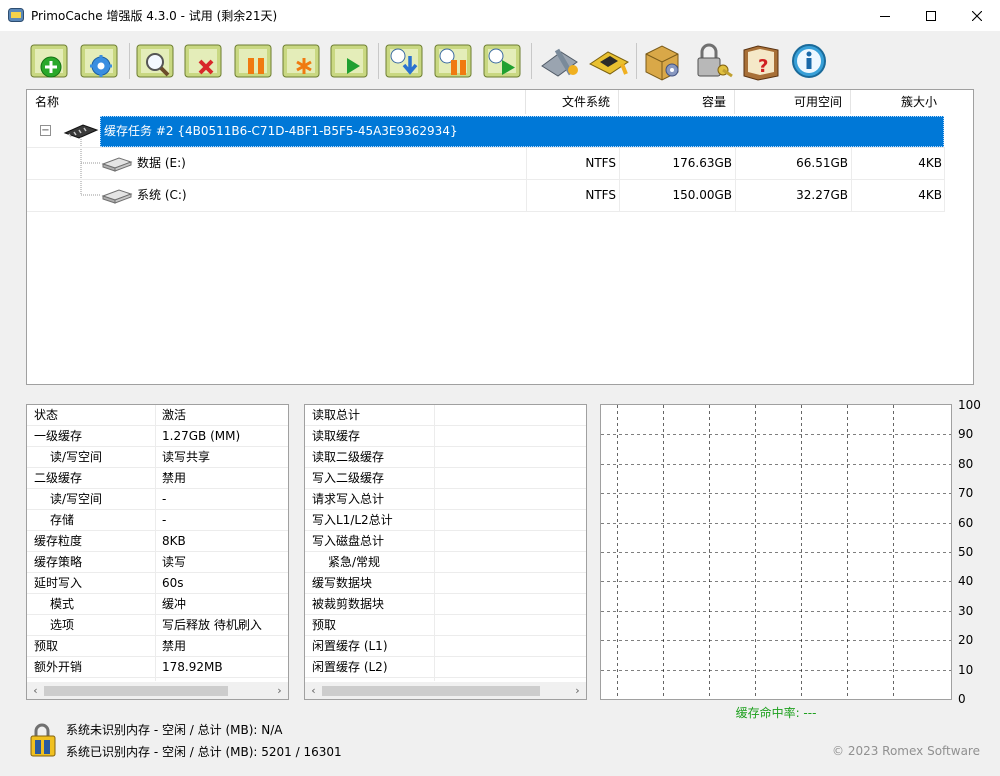  What do you see at coordinates (336, 436) in the screenshot?
I see `statistic-key: 读取缓存` at bounding box center [336, 436].